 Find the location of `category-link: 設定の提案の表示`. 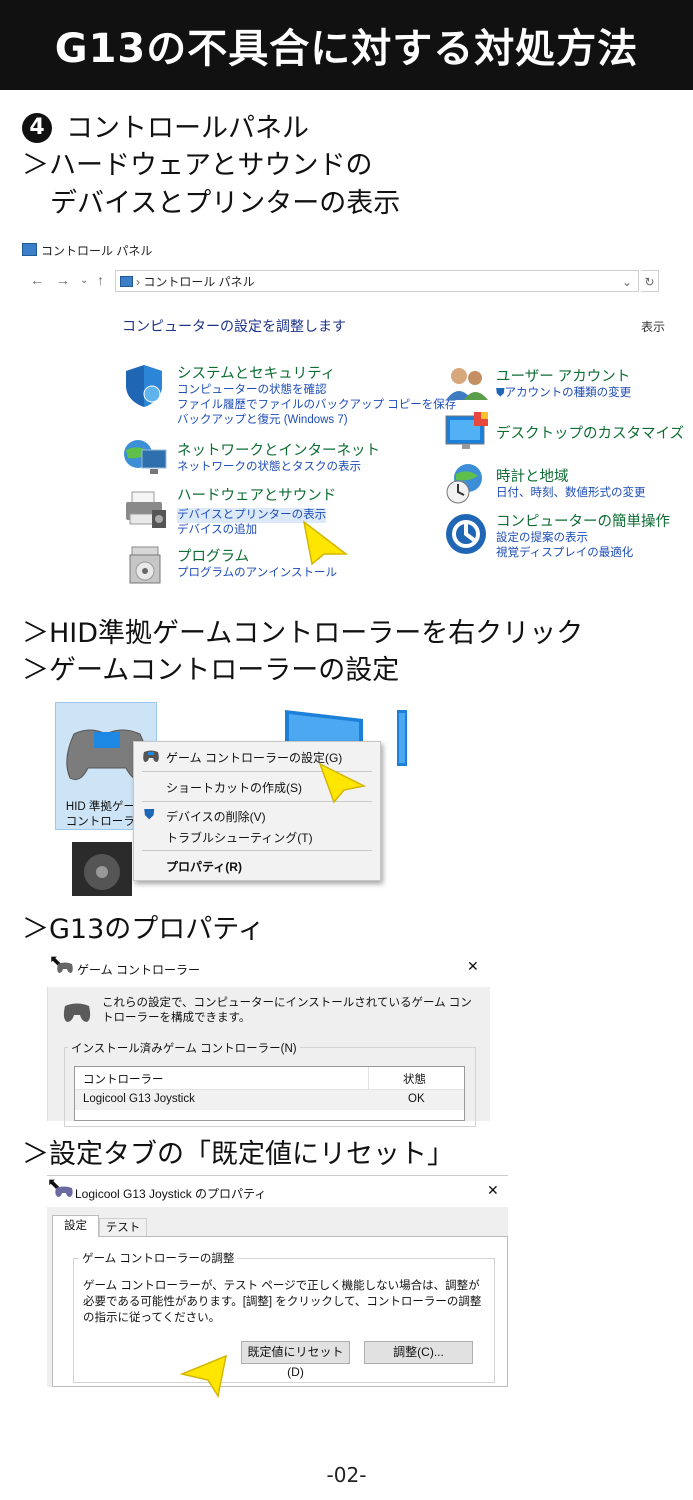

category-link: 設定の提案の表示 is located at coordinates (583, 538).